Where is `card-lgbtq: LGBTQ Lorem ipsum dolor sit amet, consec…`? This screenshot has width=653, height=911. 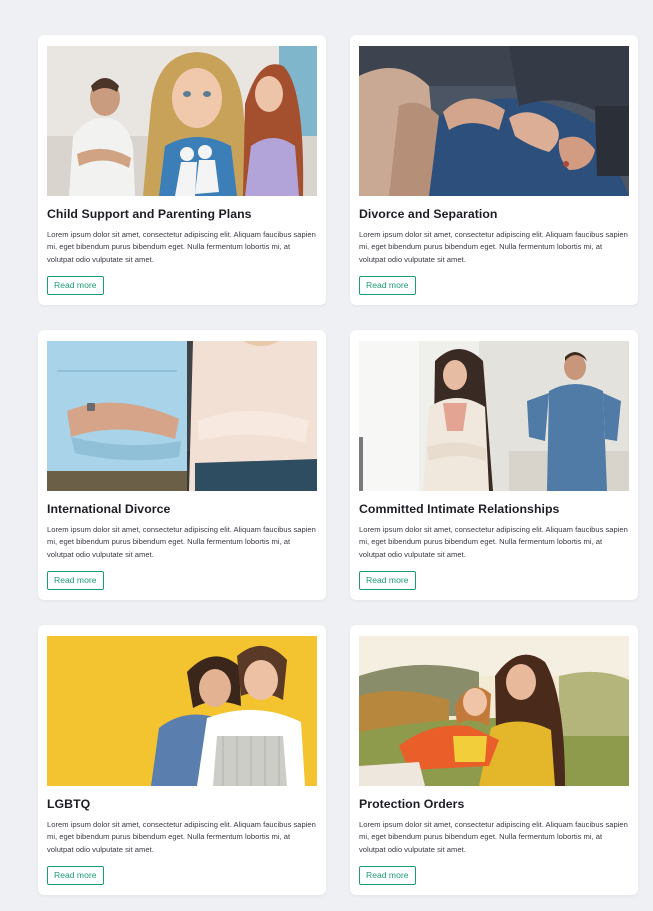 card-lgbtq: LGBTQ Lorem ipsum dolor sit amet, consec… is located at coordinates (182, 760).